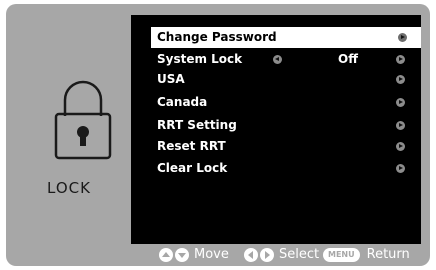 Image resolution: width=436 pixels, height=270 pixels. I want to click on menu-item-reset-rrt: Reset RRT, so click(285, 146).